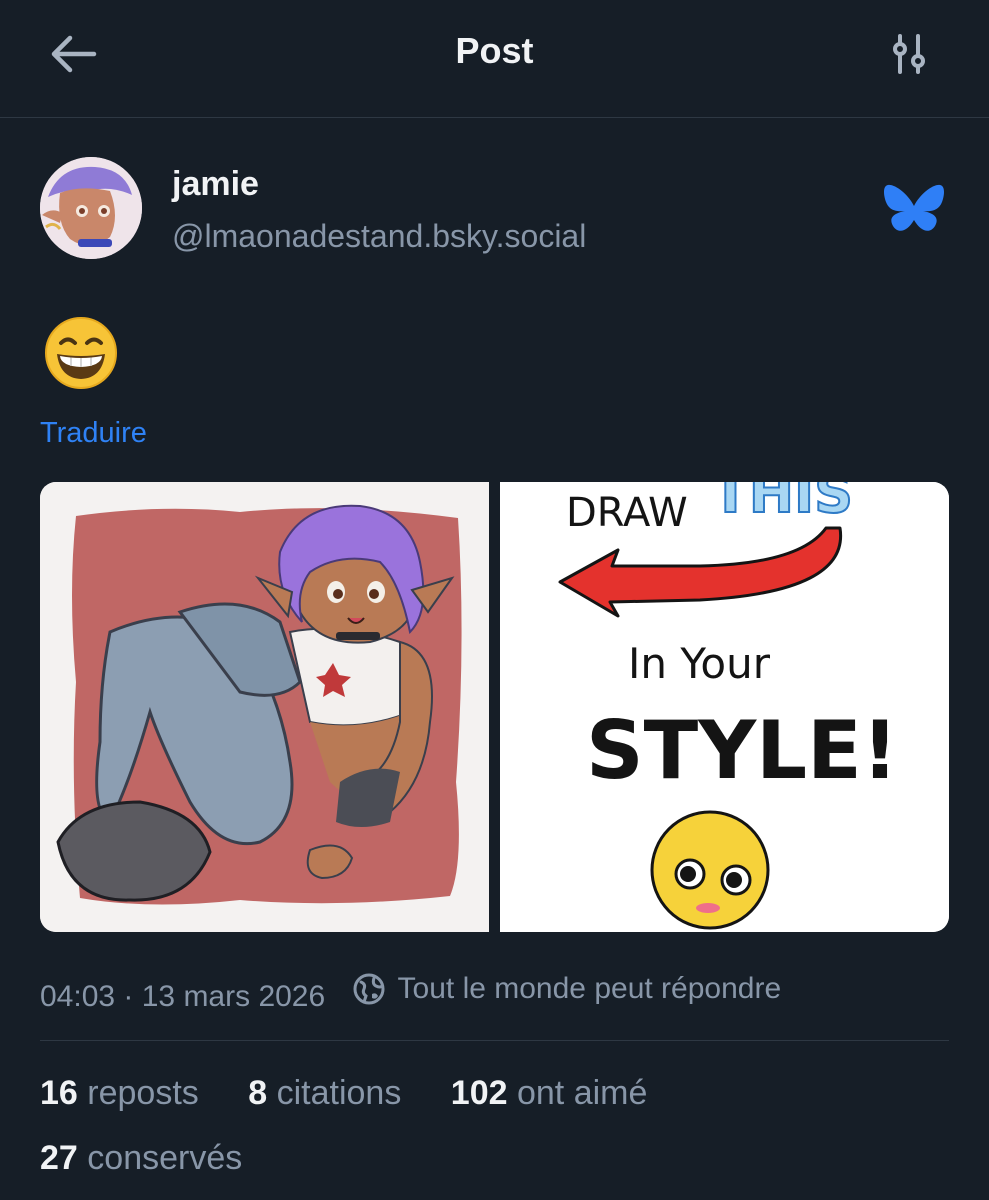 The height and width of the screenshot is (1200, 989). I want to click on sliders-icon, so click(909, 54).